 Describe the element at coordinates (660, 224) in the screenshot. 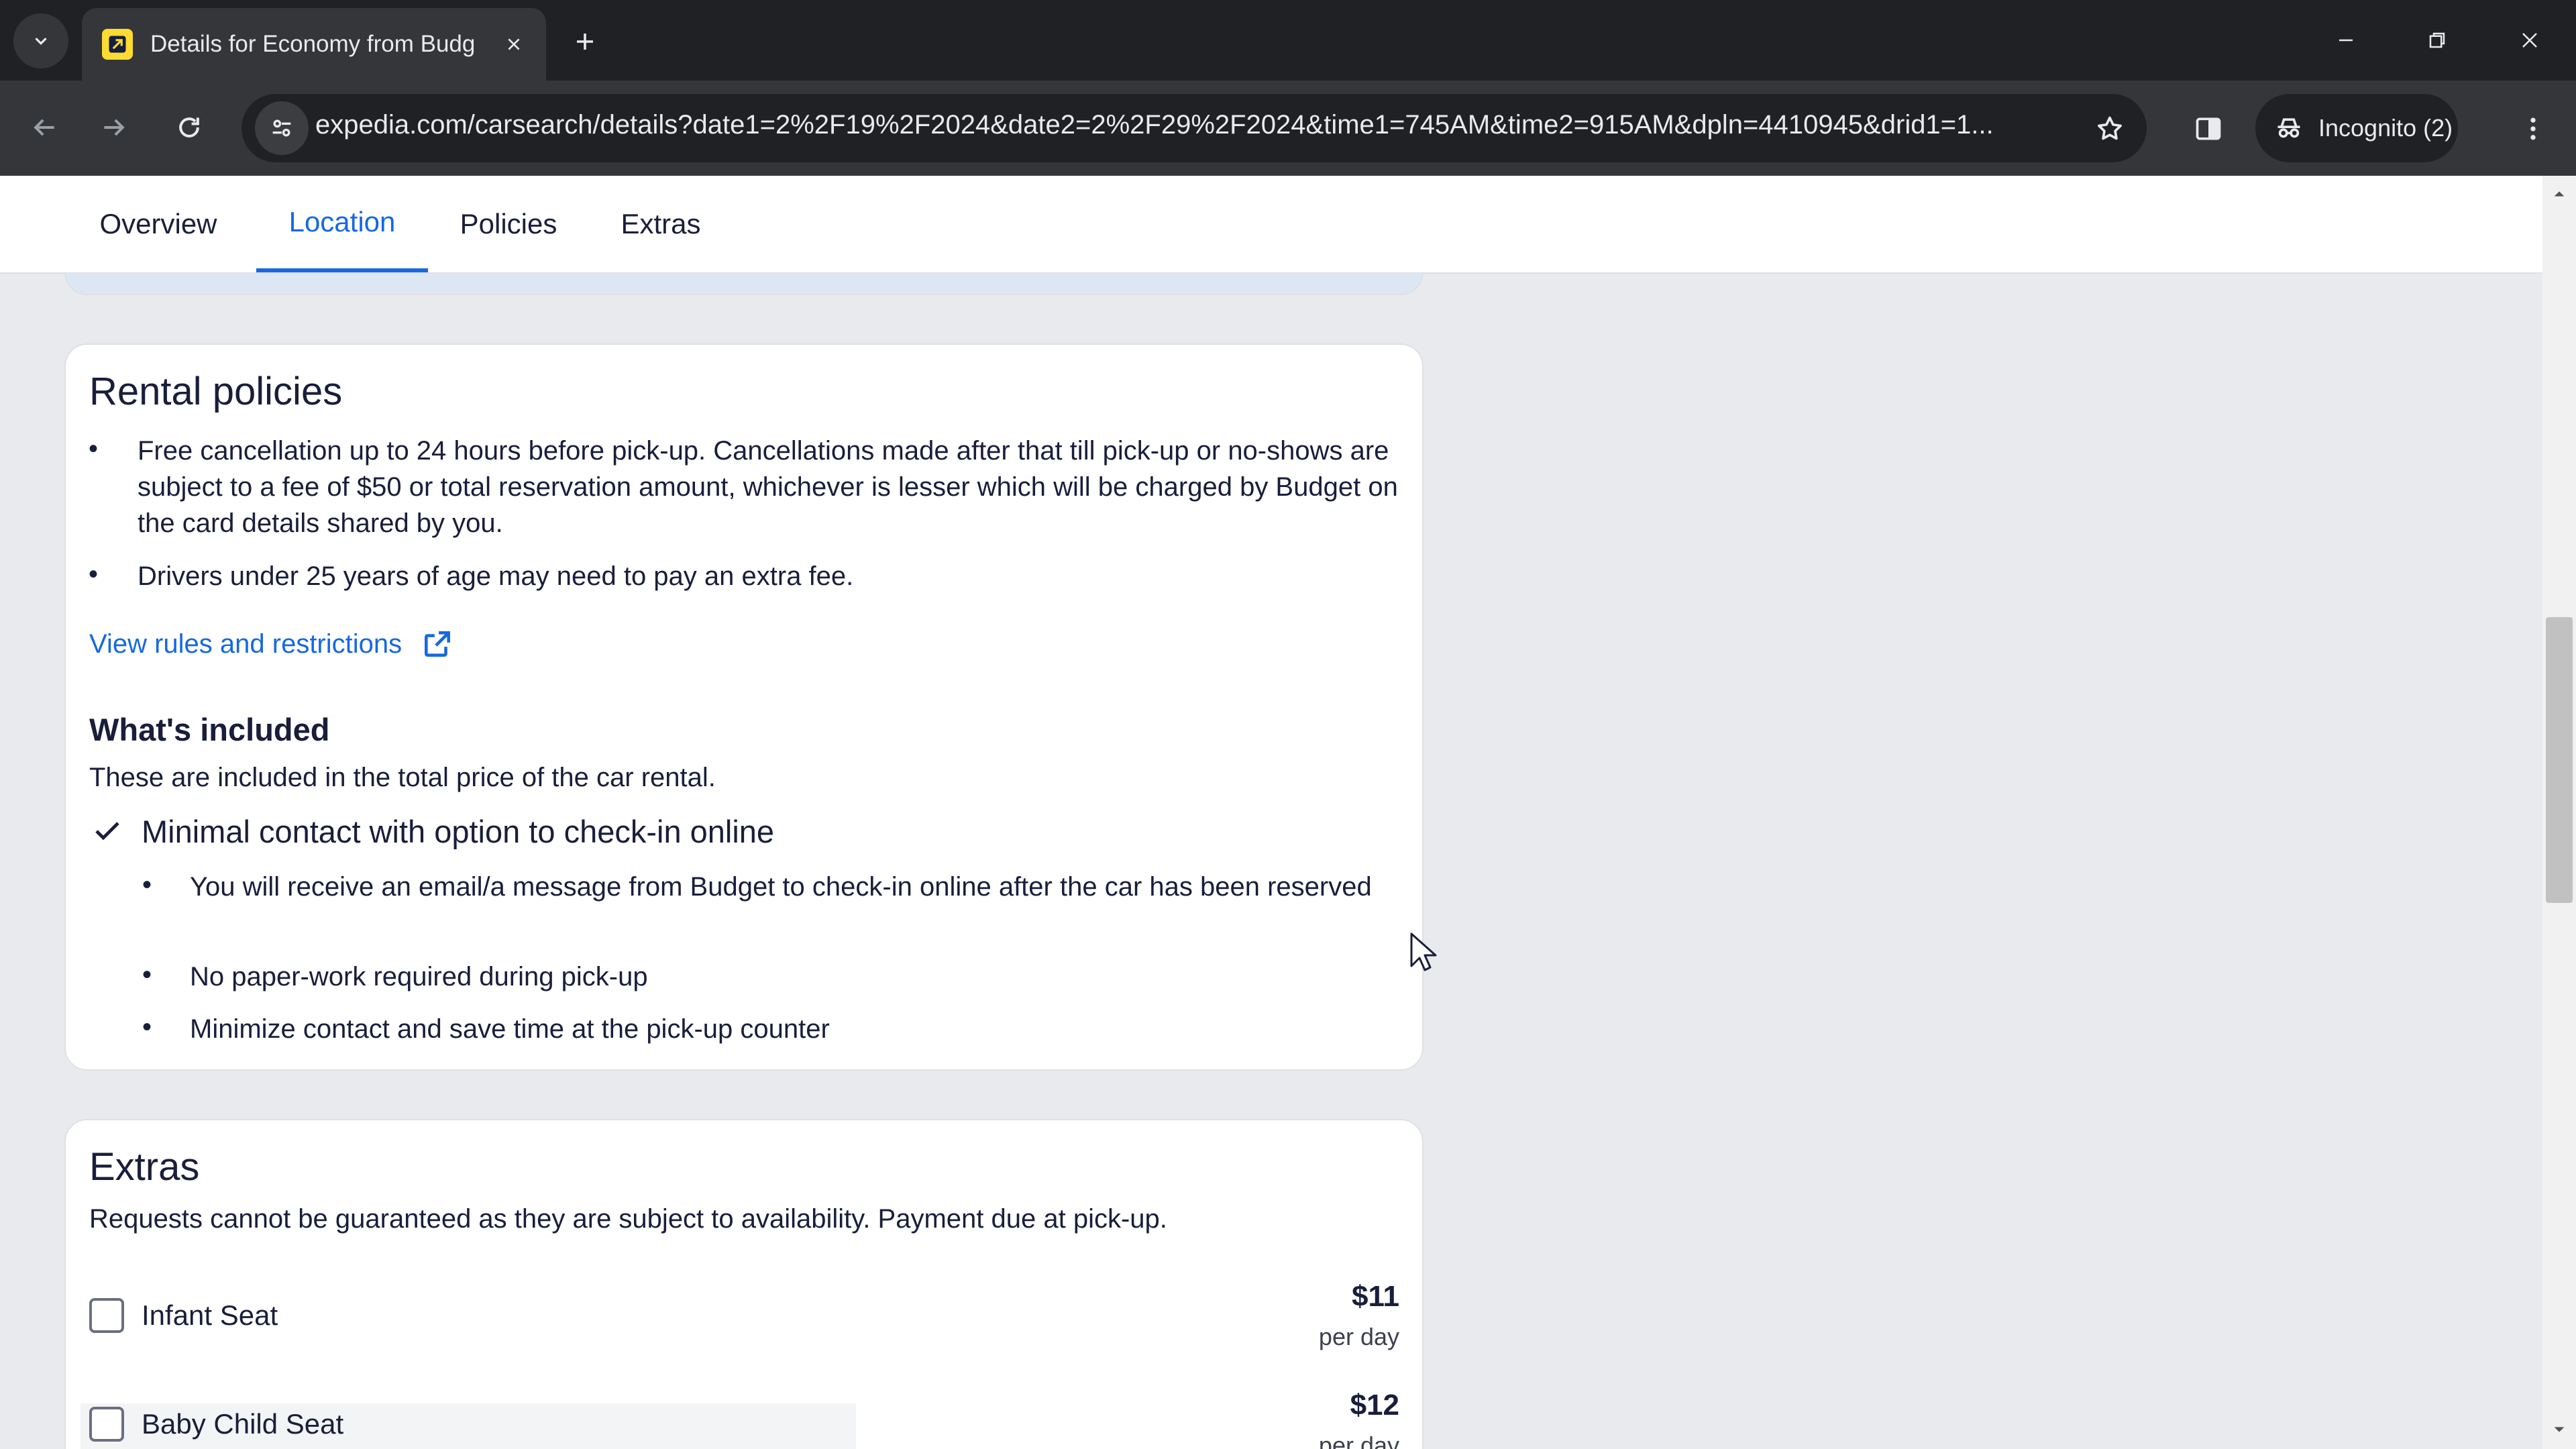

I see `tab-extras: Extras` at that location.